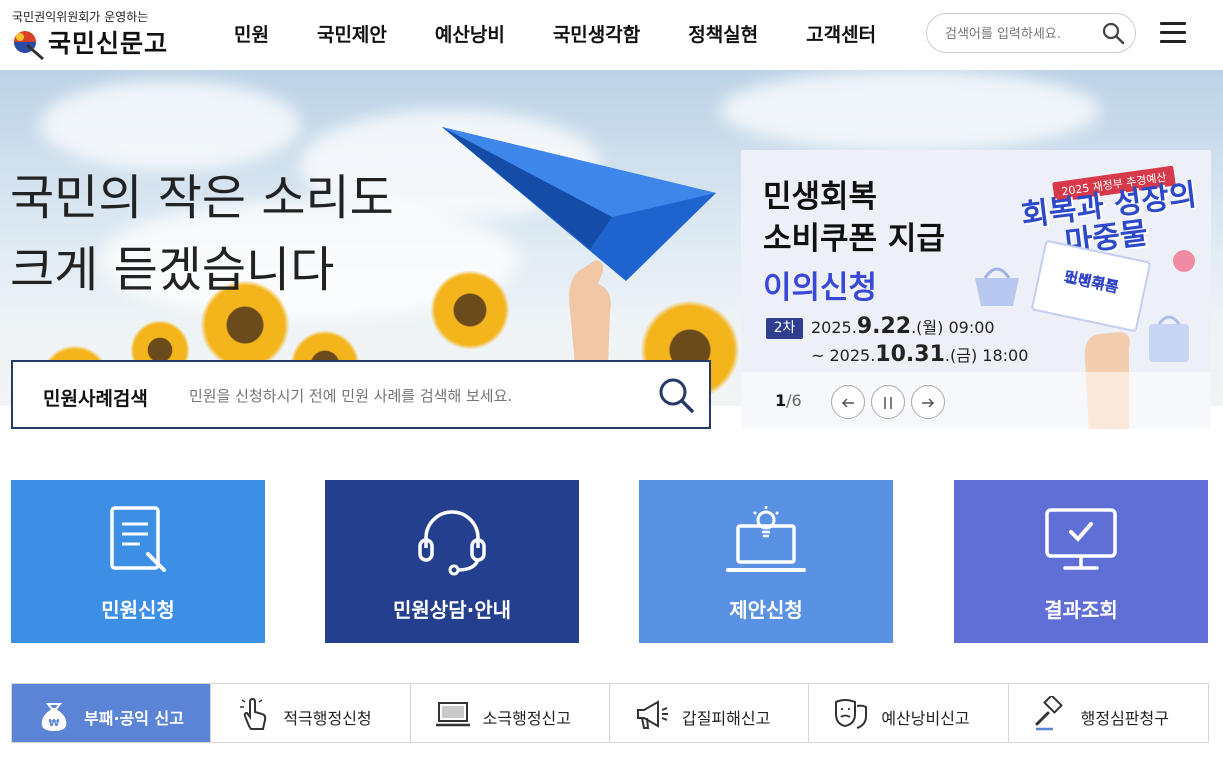 Image resolution: width=1223 pixels, height=771 pixels. I want to click on arrow-right-icon, so click(928, 403).